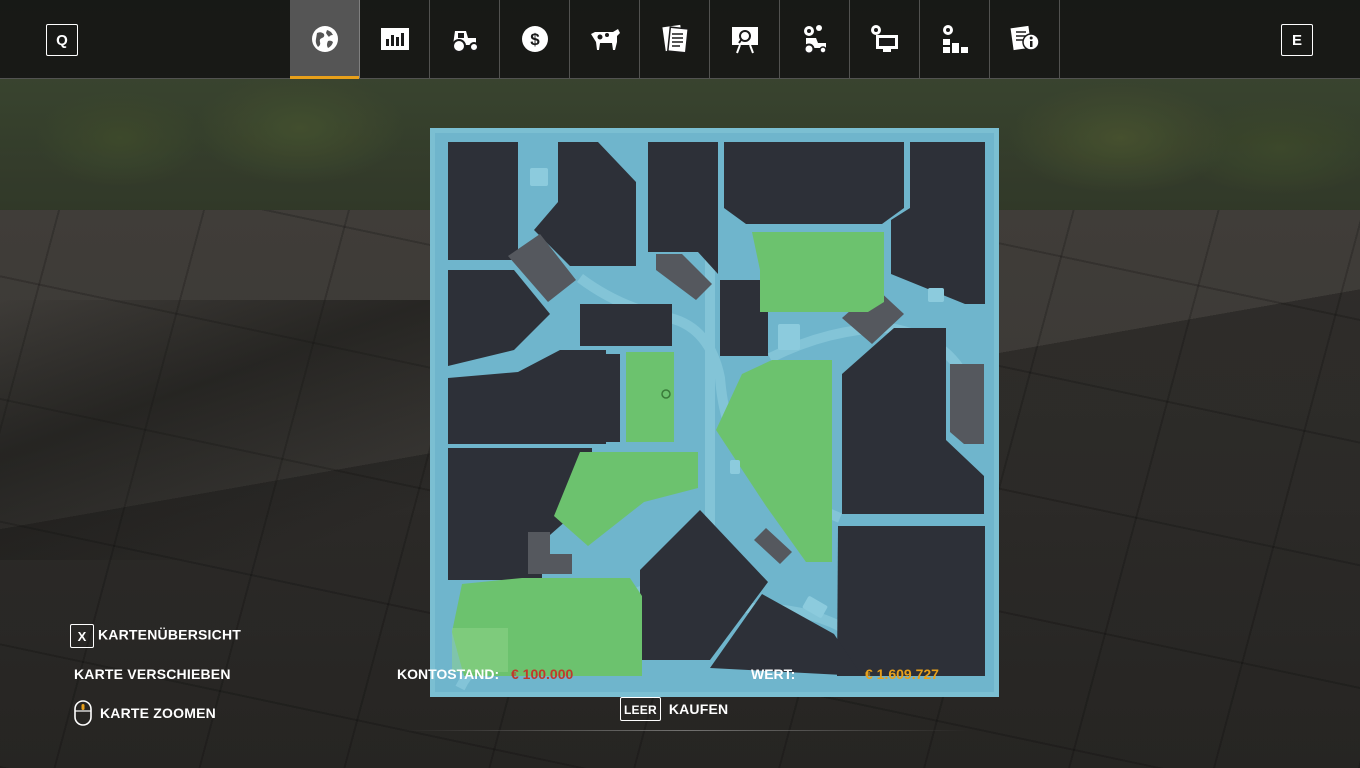 This screenshot has height=768, width=1360. I want to click on gear-boxes-icon, so click(955, 39).